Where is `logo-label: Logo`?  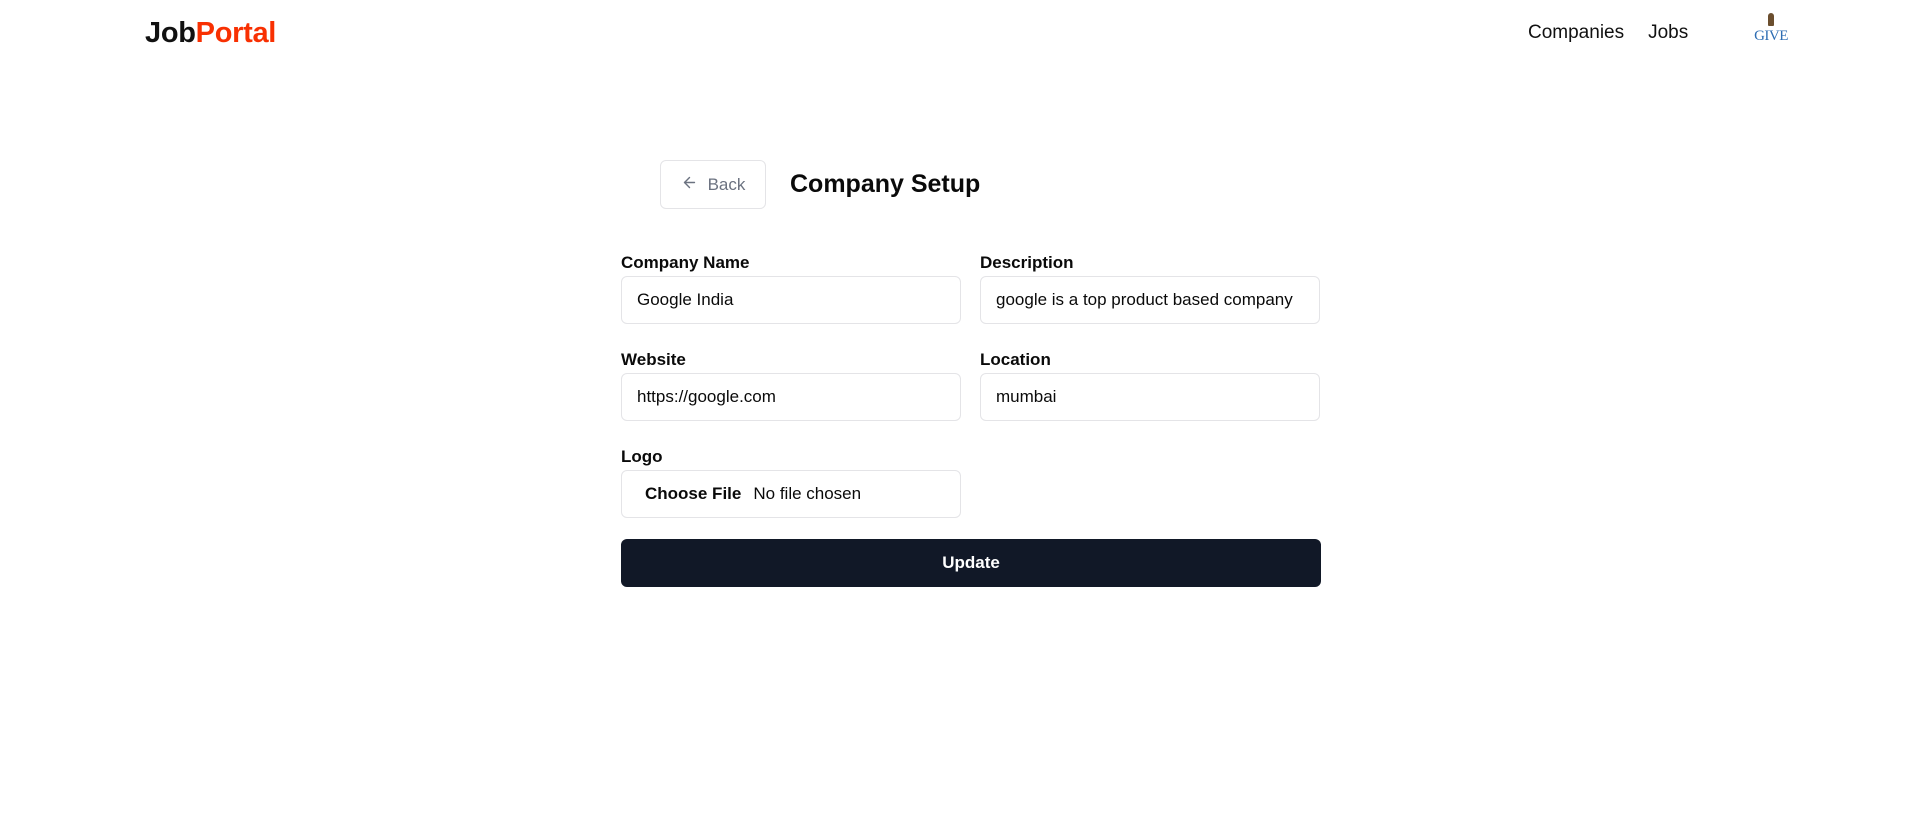
logo-label: Logo is located at coordinates (642, 456).